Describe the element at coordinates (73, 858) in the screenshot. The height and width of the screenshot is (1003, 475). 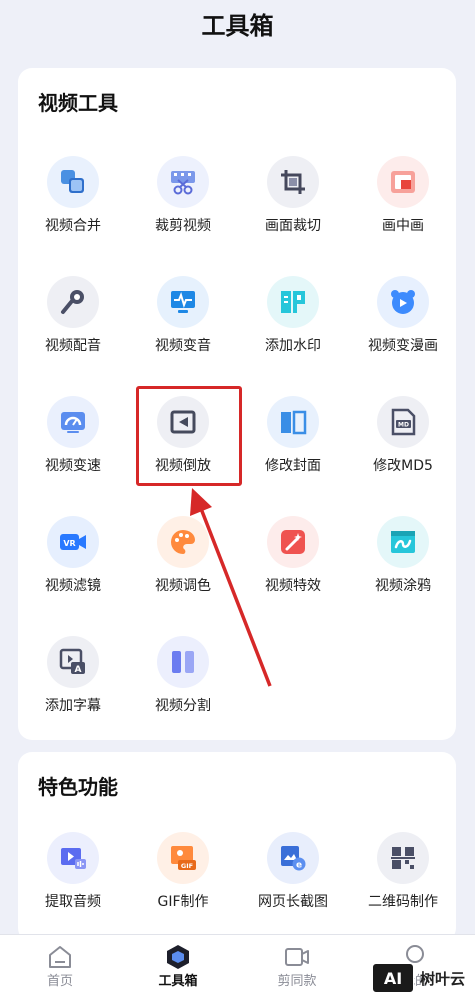
I see `extract-audio-icon` at that location.